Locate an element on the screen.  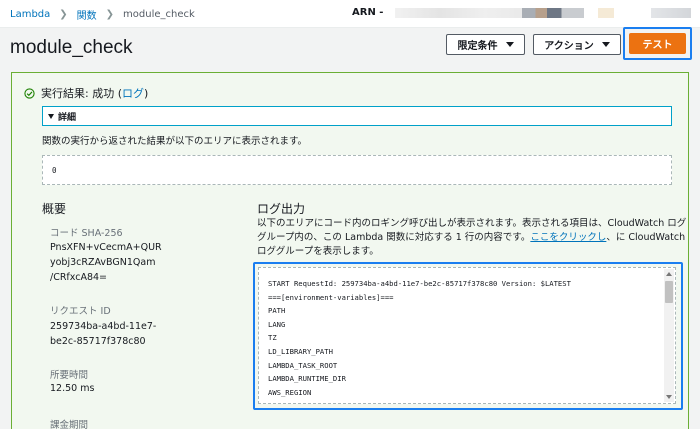
success-check-icon is located at coordinates (29, 93).